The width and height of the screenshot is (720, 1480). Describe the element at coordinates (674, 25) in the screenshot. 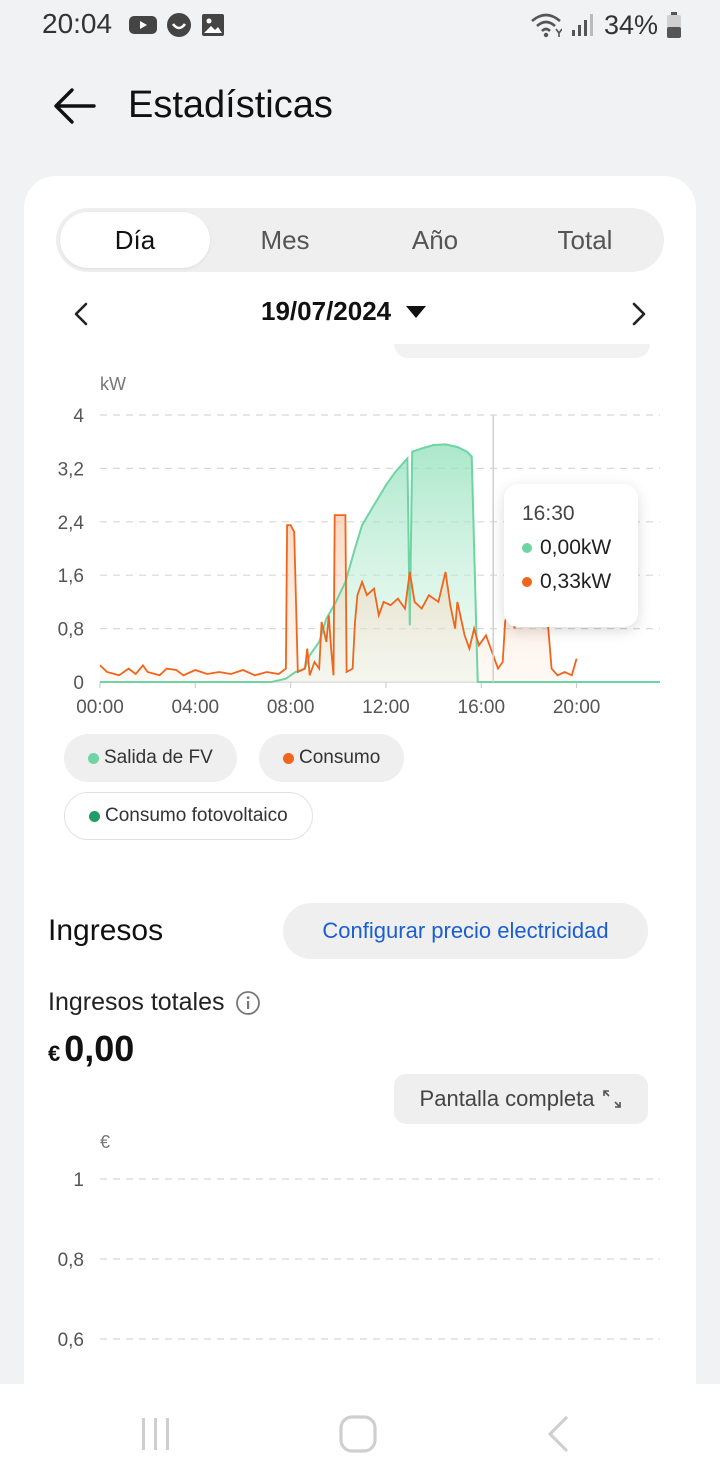

I see `battery-icon` at that location.